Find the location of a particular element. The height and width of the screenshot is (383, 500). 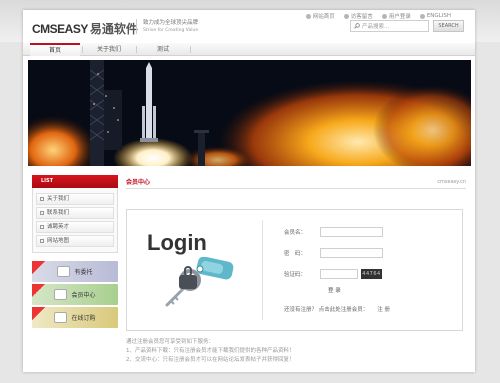

sidebar: LIST 关于我们 联系我们 诚聘英才 网站地图 有委托 会员中心 在线订购 is located at coordinates (75, 252).